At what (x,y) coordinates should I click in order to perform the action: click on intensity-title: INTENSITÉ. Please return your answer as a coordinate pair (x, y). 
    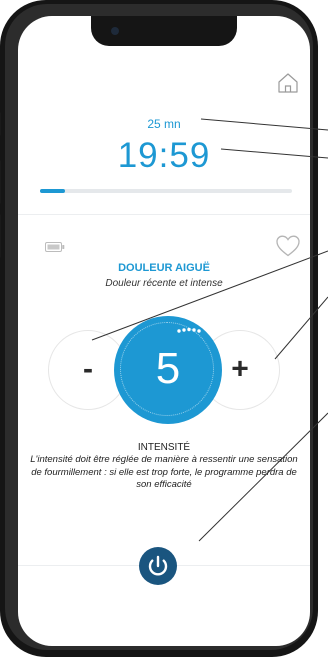
    Looking at the image, I should click on (164, 447).